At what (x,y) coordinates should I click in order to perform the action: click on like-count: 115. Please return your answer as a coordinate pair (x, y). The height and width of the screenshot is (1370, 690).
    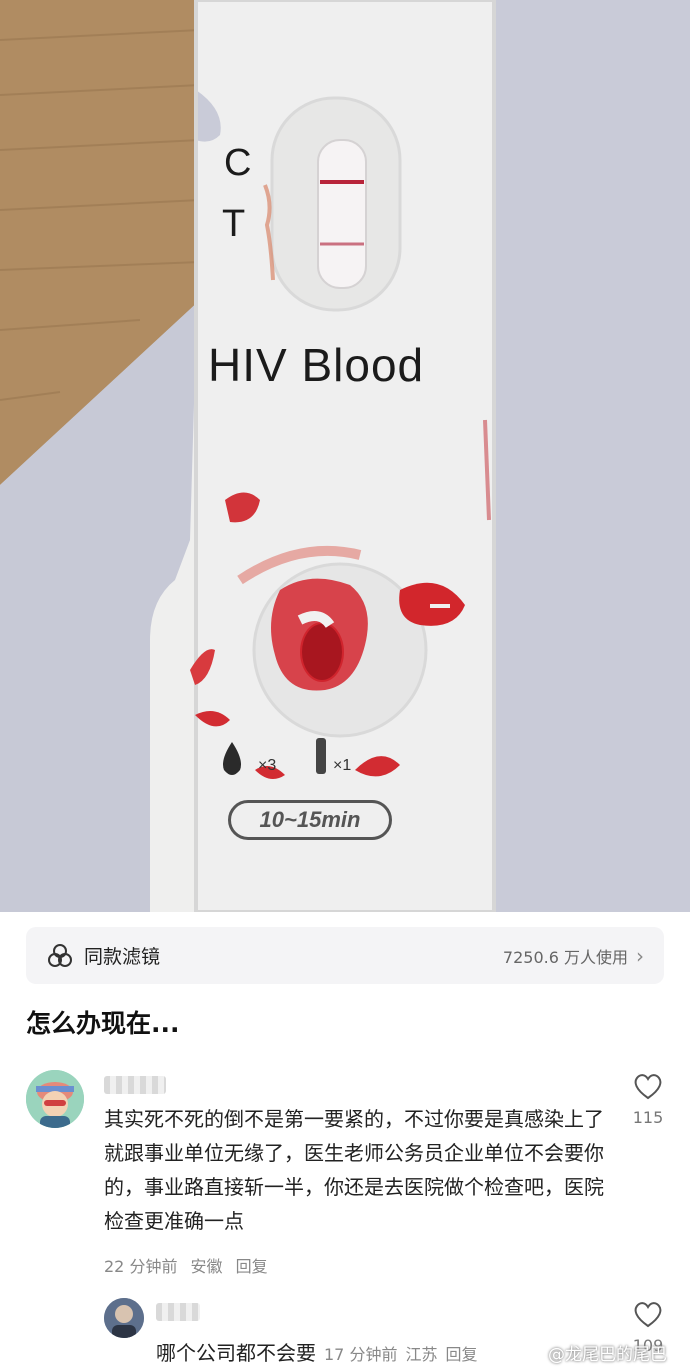
    Looking at the image, I should click on (648, 1117).